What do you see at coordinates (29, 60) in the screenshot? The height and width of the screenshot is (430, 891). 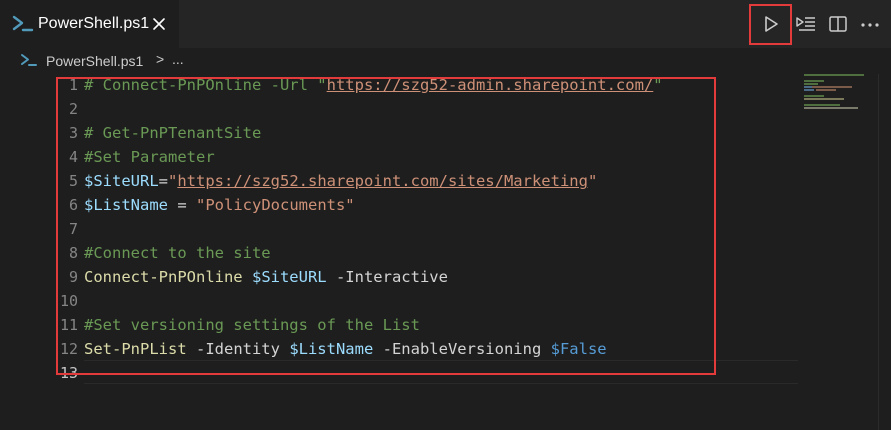 I see `powershell-file-icon` at bounding box center [29, 60].